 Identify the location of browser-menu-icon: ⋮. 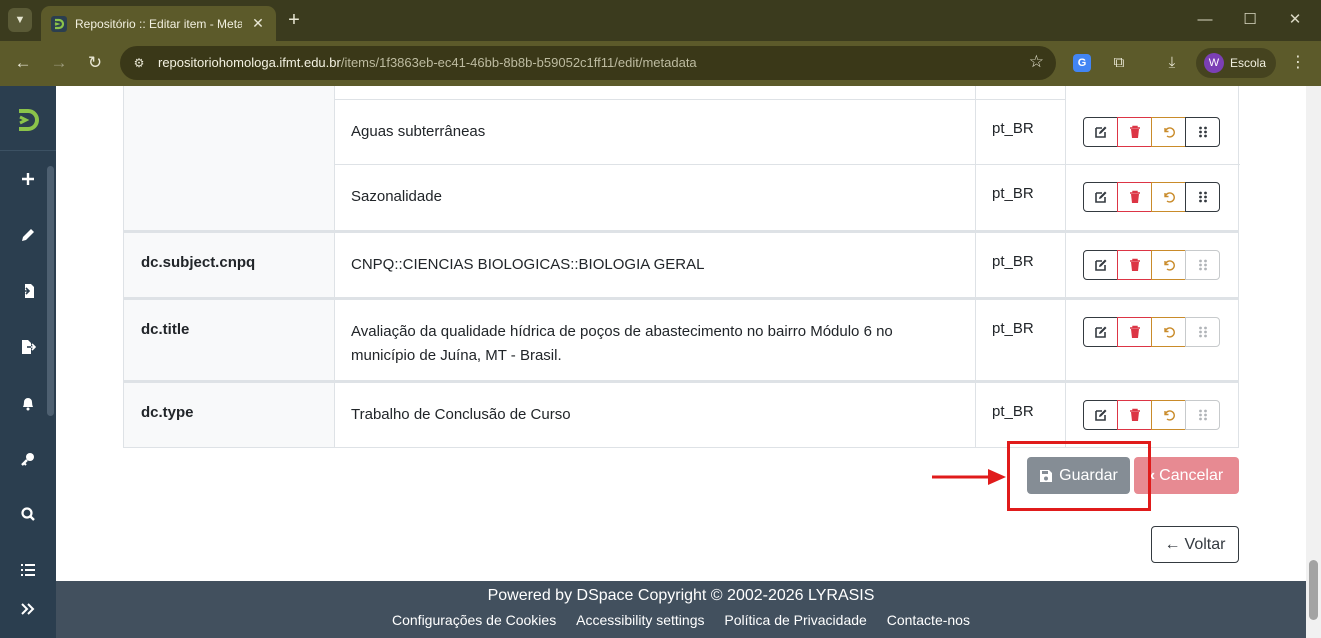
(1298, 63).